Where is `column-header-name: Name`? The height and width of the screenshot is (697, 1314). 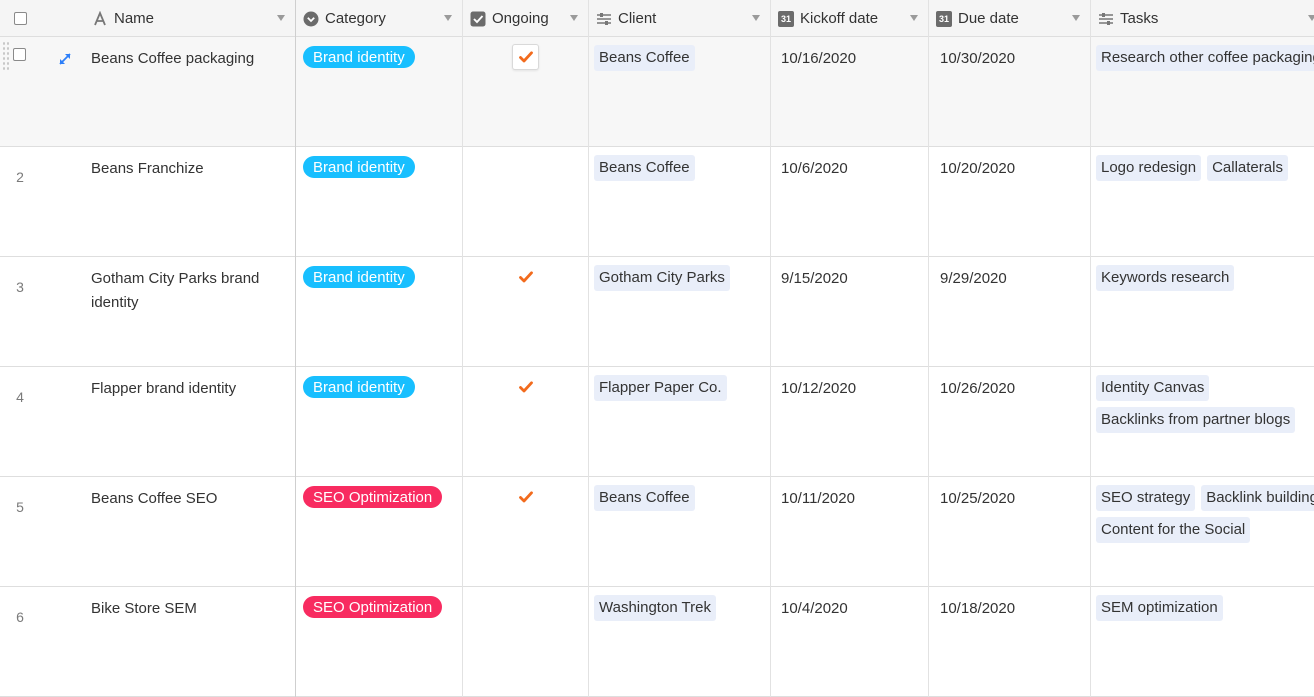
column-header-name: Name is located at coordinates (189, 18).